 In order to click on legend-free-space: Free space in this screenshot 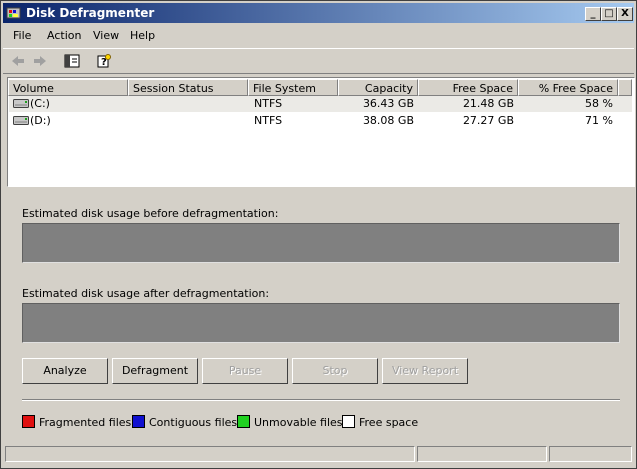, I will do `click(380, 422)`.